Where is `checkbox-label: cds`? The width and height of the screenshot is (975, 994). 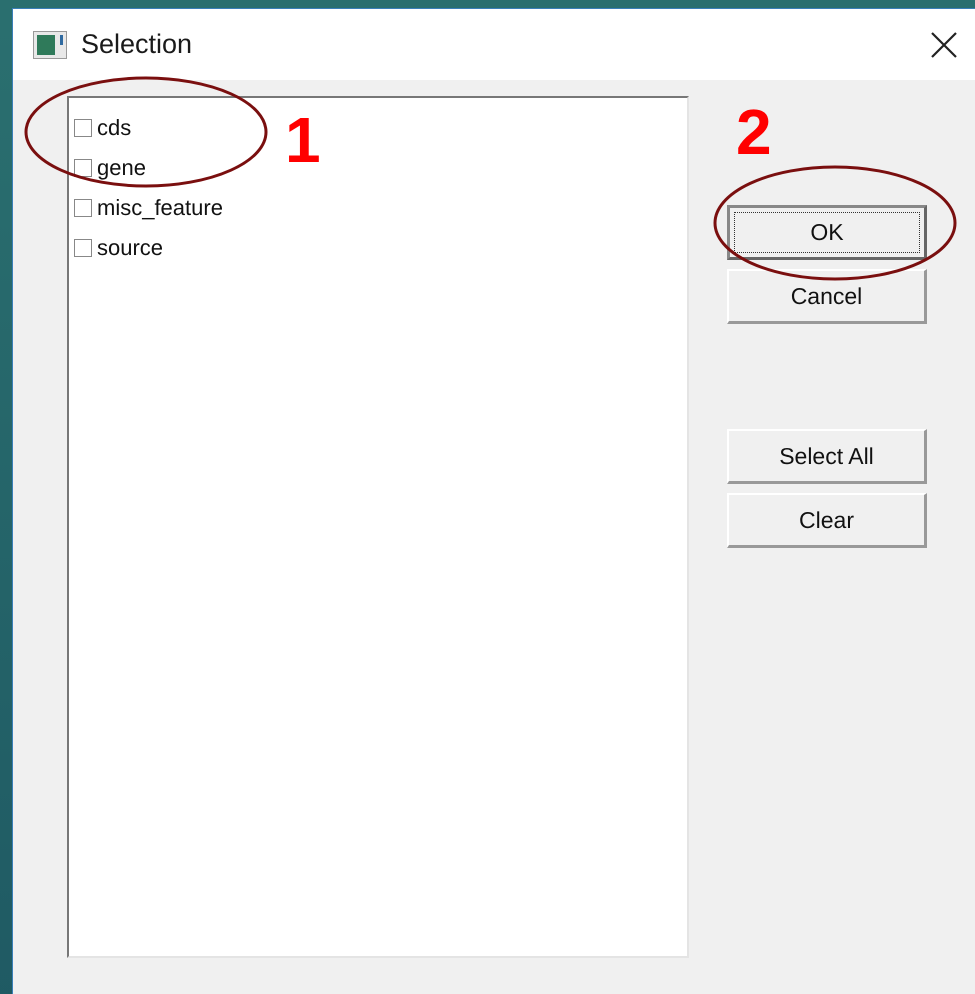
checkbox-label: cds is located at coordinates (114, 128).